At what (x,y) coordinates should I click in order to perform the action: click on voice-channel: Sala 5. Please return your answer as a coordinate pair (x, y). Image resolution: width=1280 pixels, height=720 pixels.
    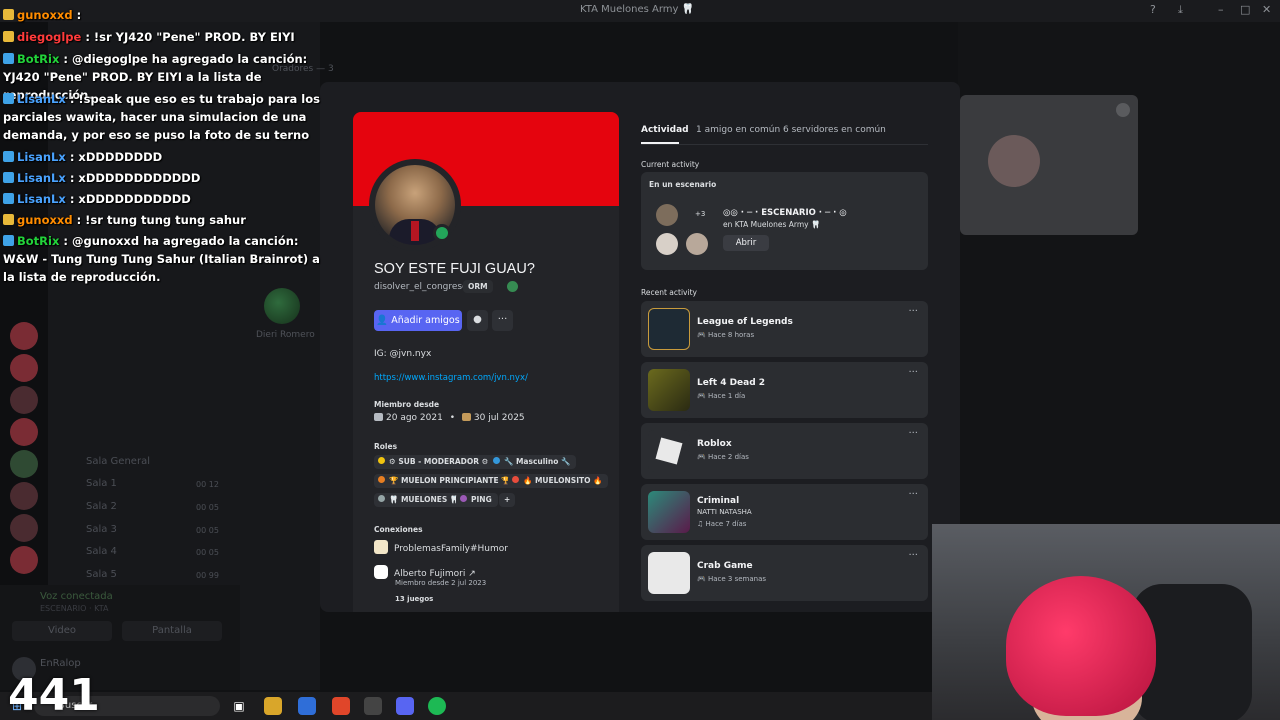
    Looking at the image, I should click on (101, 574).